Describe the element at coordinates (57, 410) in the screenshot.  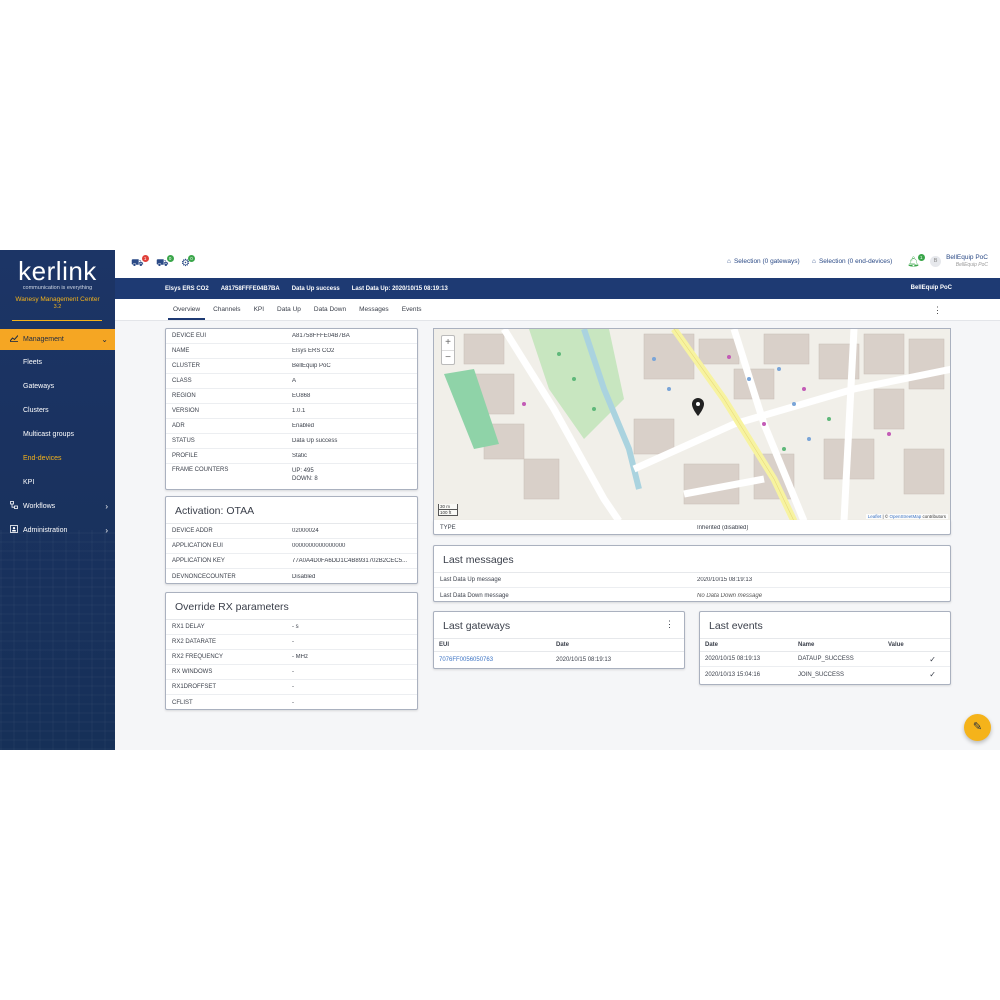
I see `sidebar-item-clusters: Clusters` at that location.